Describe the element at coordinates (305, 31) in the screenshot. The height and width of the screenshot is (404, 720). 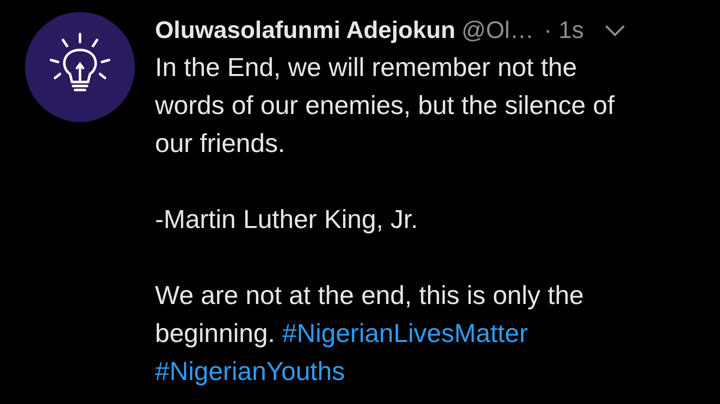
I see `author-name: Oluwasolafunmi Adejokun` at that location.